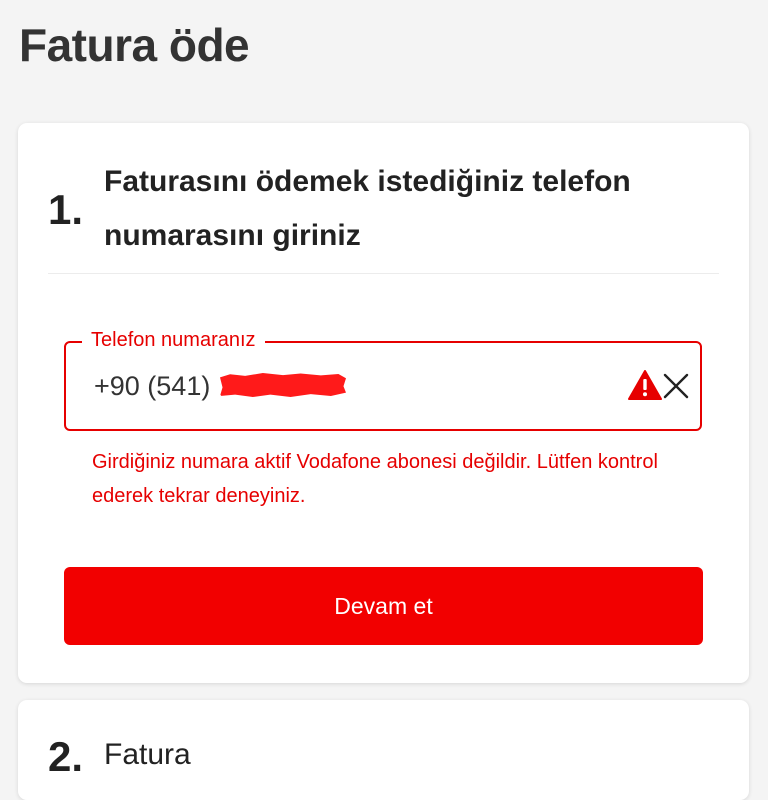  What do you see at coordinates (383, 606) in the screenshot?
I see `continue-button: Devam et` at bounding box center [383, 606].